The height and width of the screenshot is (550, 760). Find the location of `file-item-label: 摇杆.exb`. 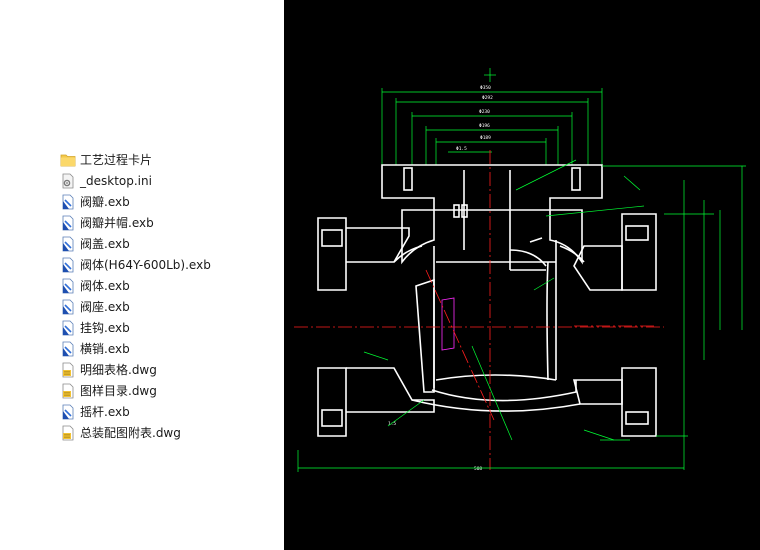

file-item-label: 摇杆.exb is located at coordinates (105, 412).